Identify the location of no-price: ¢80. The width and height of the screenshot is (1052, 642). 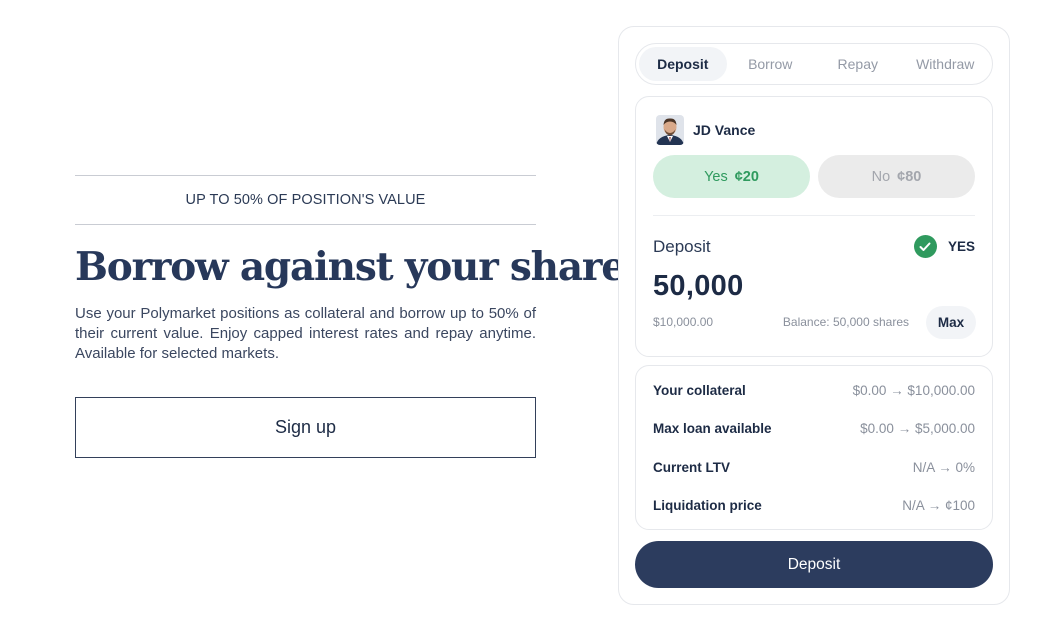
(909, 176).